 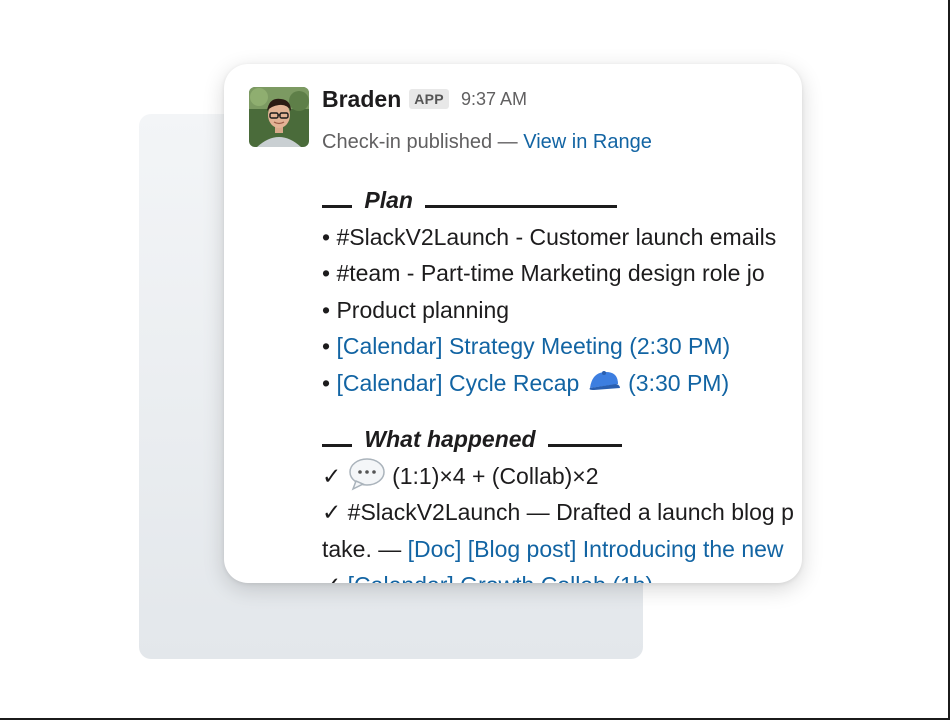 What do you see at coordinates (679, 382) in the screenshot?
I see `calendar-link-time: (3:30 PM)` at bounding box center [679, 382].